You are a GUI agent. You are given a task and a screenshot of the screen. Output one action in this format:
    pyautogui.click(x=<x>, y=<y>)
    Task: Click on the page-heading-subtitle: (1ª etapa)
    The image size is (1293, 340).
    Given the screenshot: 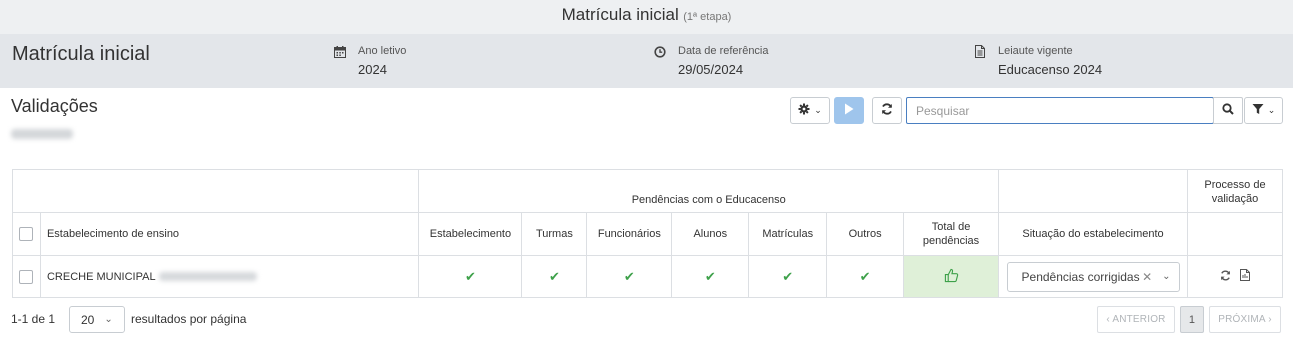 What is the action you would take?
    pyautogui.click(x=707, y=17)
    